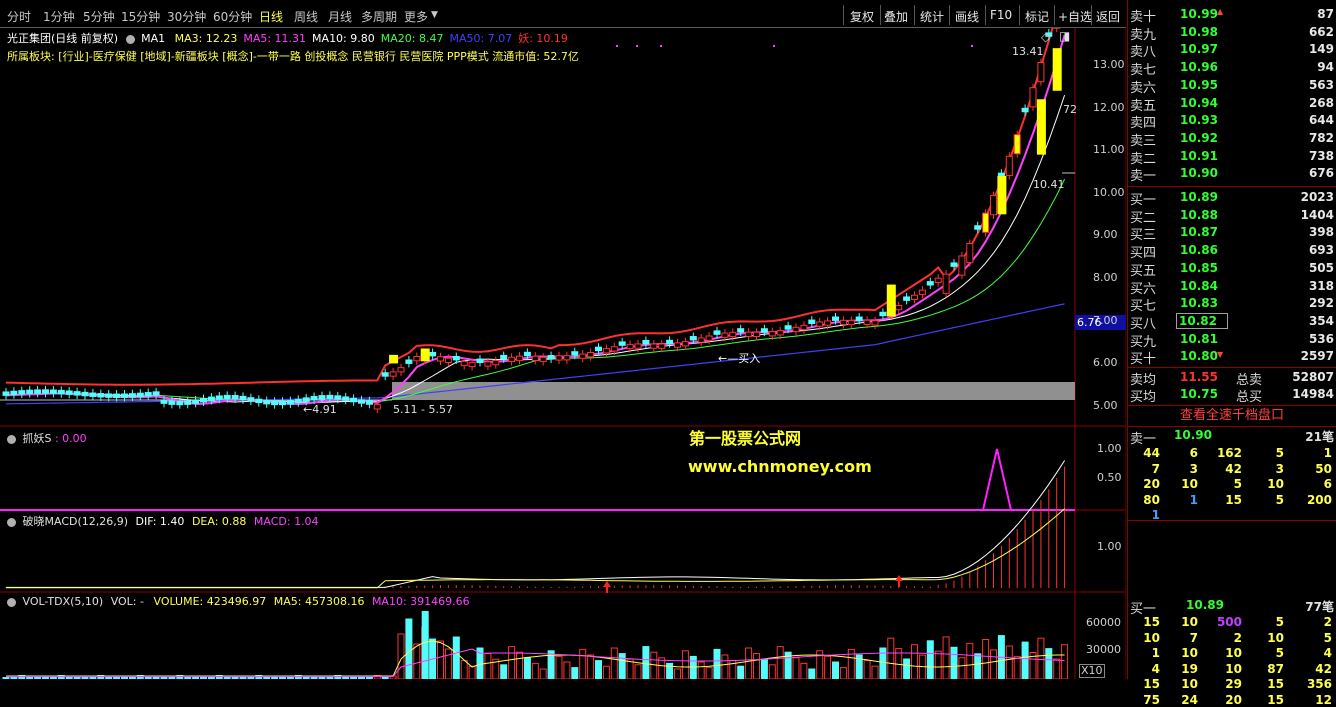 This screenshot has width=1336, height=707. What do you see at coordinates (1199, 197) in the screenshot?
I see `bids-price: 10.89` at bounding box center [1199, 197].